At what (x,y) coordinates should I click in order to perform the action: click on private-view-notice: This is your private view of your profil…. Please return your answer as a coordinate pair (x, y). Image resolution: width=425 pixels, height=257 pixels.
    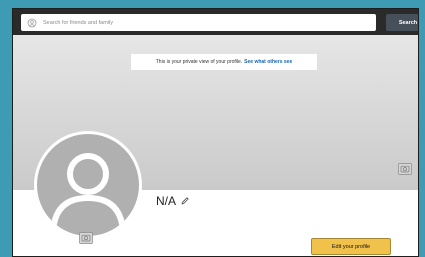
    Looking at the image, I should click on (224, 62).